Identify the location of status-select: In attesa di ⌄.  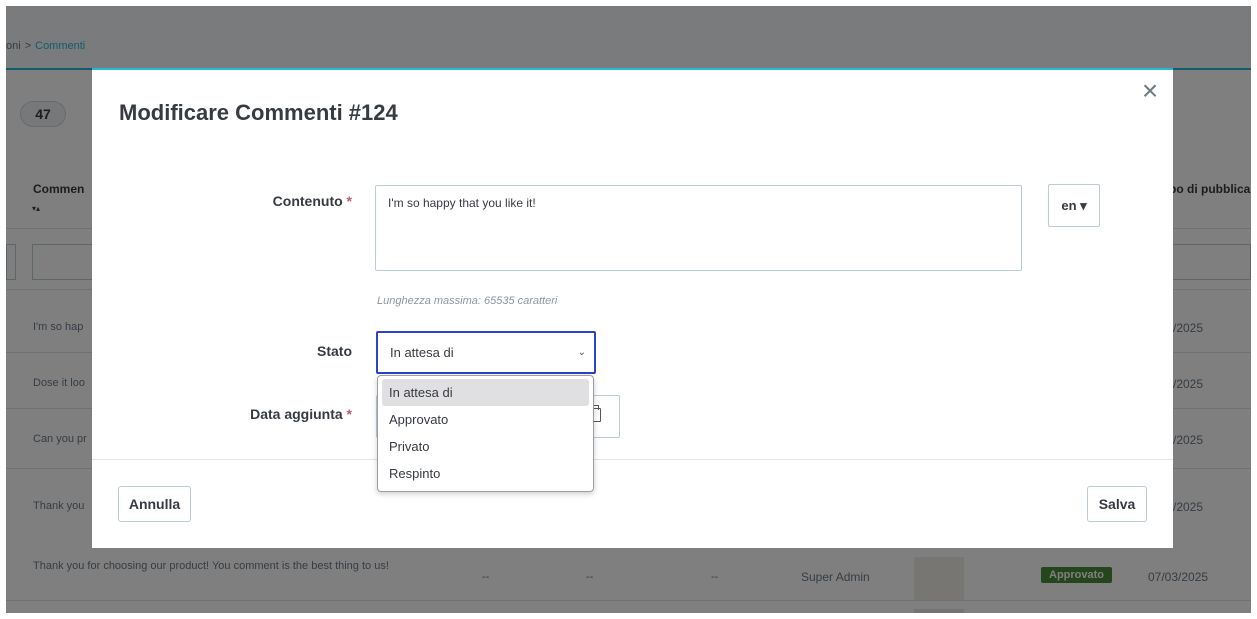
(486, 352).